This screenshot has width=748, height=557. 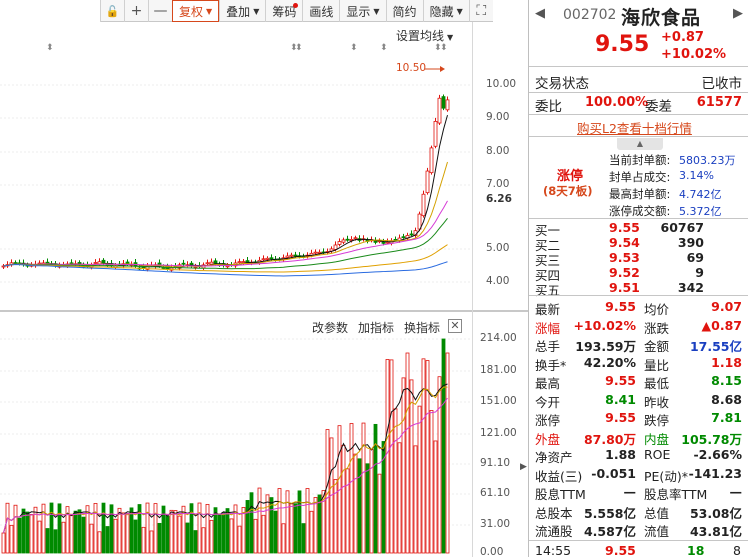 I want to click on limit-up-days: (8天7板), so click(x=568, y=191).